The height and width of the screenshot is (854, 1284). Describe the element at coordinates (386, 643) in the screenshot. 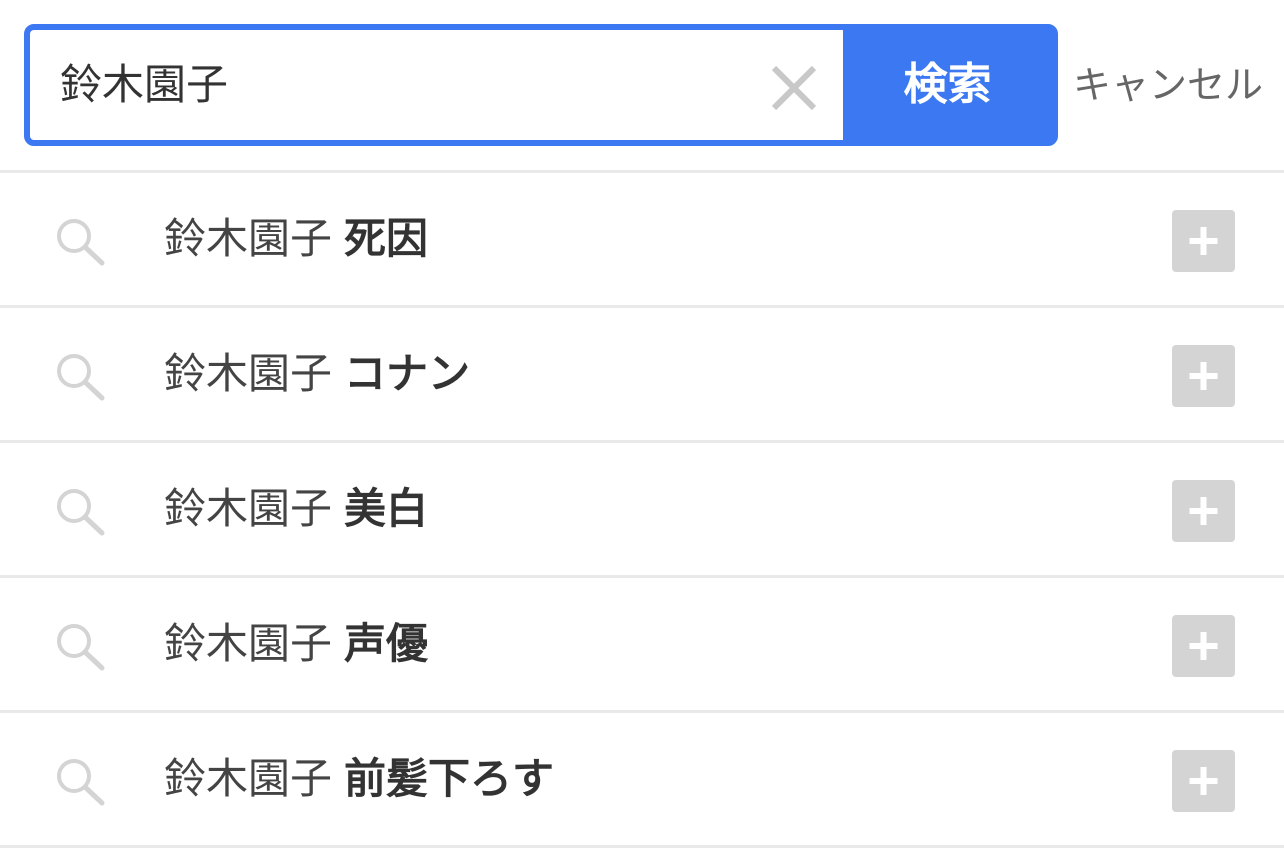

I see `suggestion-completion: 声優` at that location.